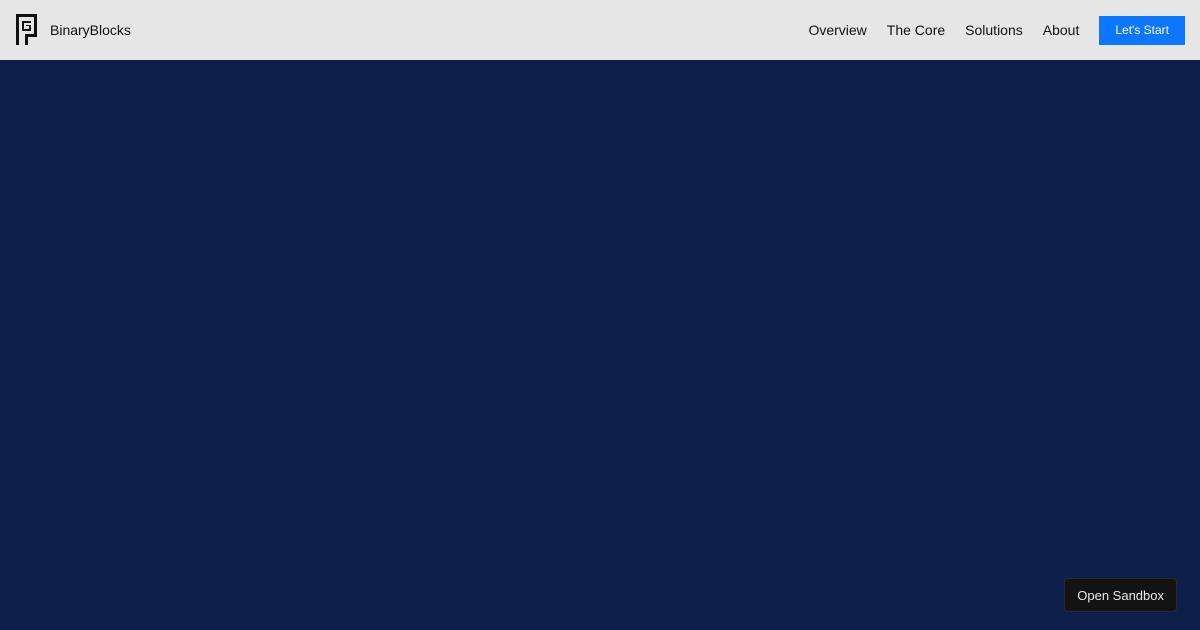 The width and height of the screenshot is (1200, 630). Describe the element at coordinates (1120, 595) in the screenshot. I see `open-sandbox-button: Open Sandbox` at that location.